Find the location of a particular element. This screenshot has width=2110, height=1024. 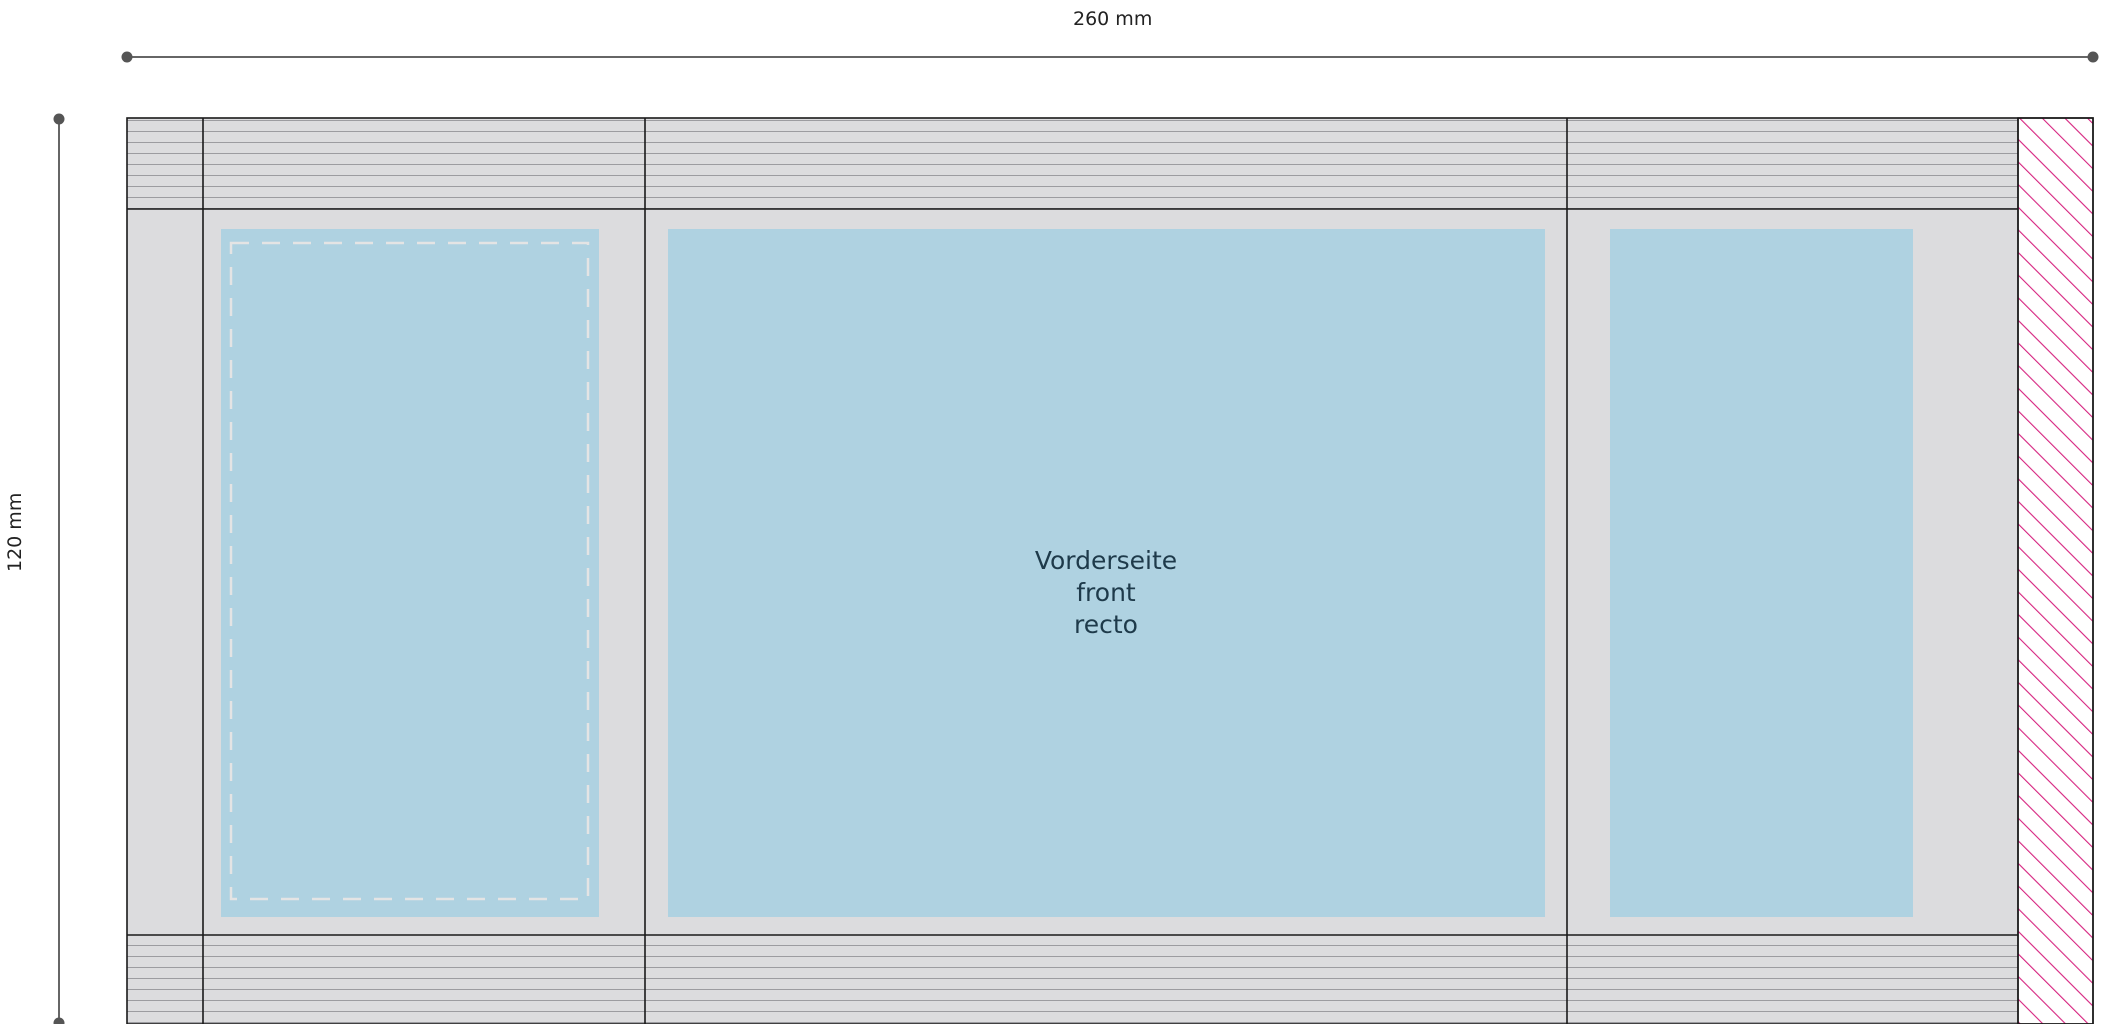

front-label-en: front is located at coordinates (1106, 592).